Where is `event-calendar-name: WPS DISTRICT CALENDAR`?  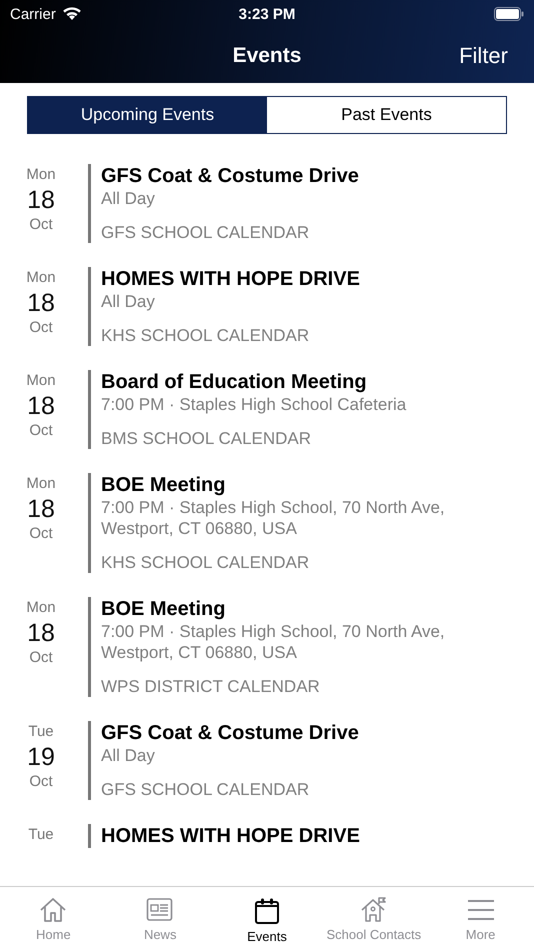 event-calendar-name: WPS DISTRICT CALENDAR is located at coordinates (210, 686).